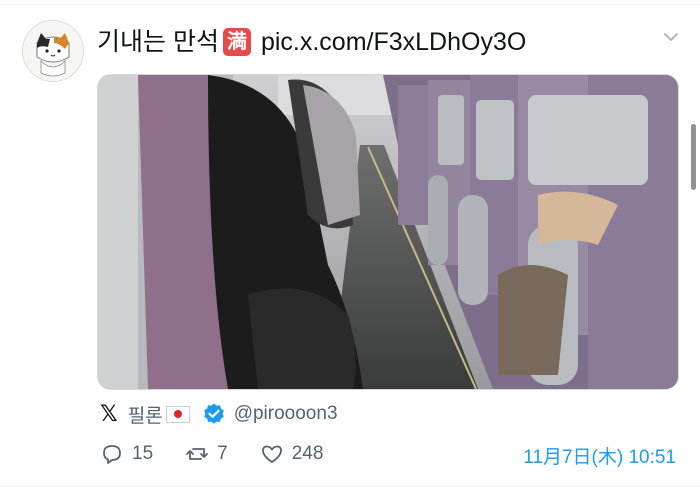 Image resolution: width=700 pixels, height=495 pixels. I want to click on quoted-handle: @piroooon3, so click(286, 414).